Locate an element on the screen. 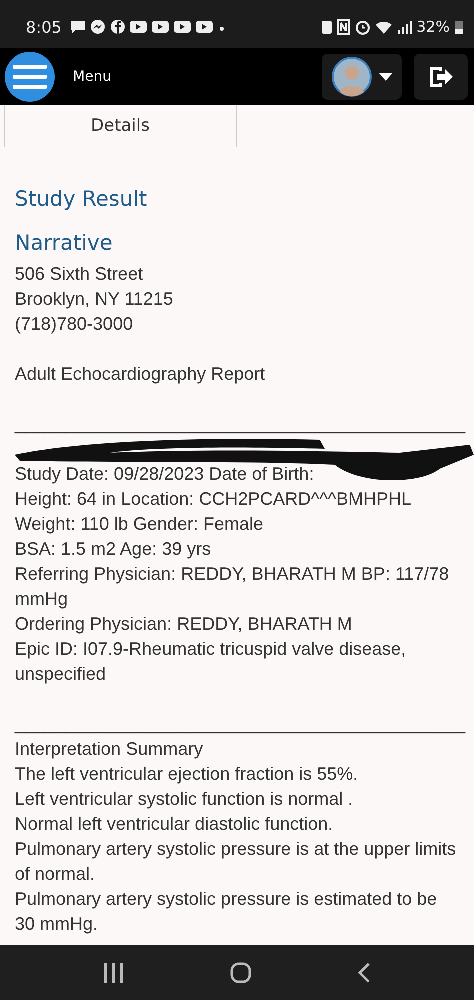 This screenshot has height=1000, width=474. profile-button is located at coordinates (362, 77).